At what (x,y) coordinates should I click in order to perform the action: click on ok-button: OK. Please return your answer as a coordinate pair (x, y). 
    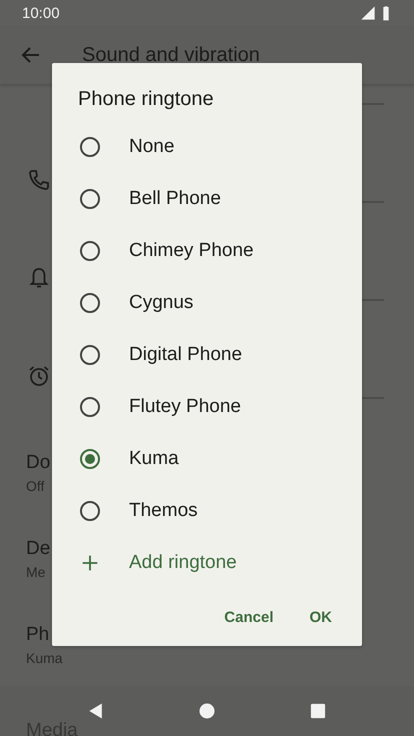
    Looking at the image, I should click on (321, 617).